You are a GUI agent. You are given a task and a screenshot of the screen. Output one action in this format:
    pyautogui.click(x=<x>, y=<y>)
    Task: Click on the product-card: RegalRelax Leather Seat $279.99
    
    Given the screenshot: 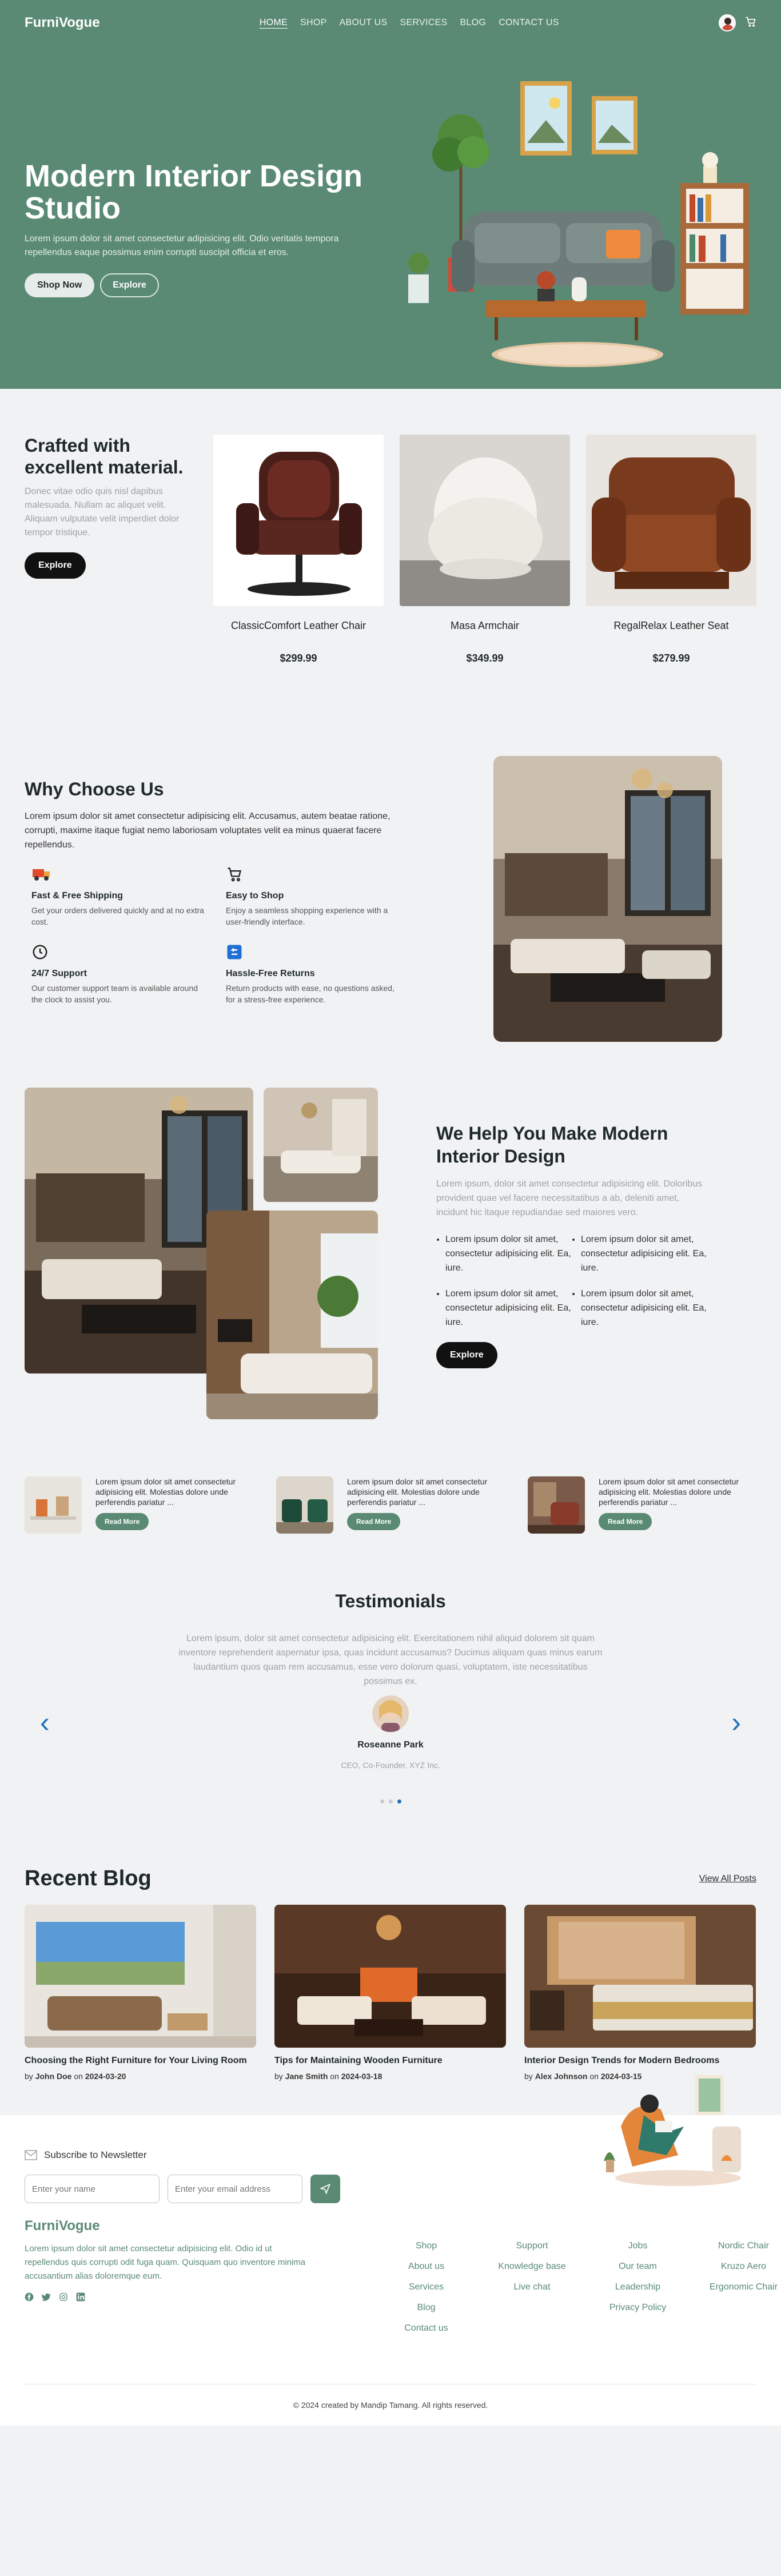 What is the action you would take?
    pyautogui.click(x=671, y=549)
    